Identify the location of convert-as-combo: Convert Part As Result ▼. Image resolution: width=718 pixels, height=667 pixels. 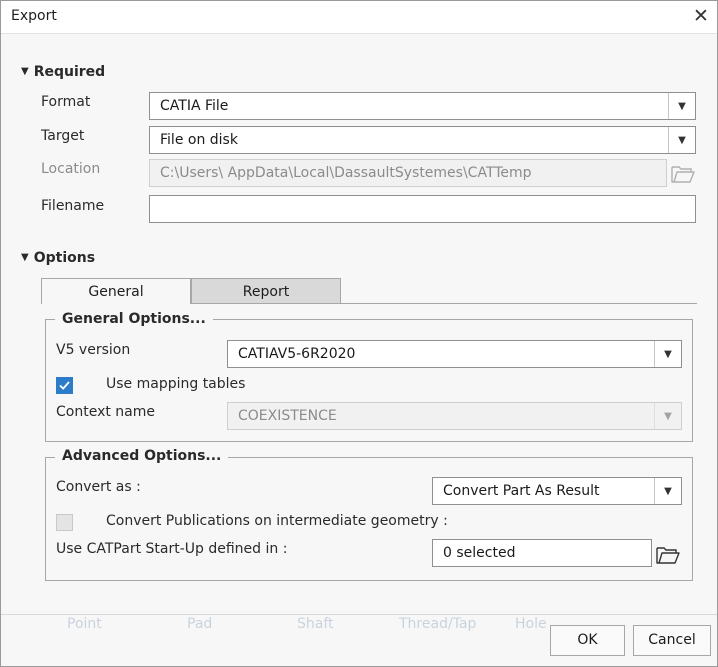
(557, 491).